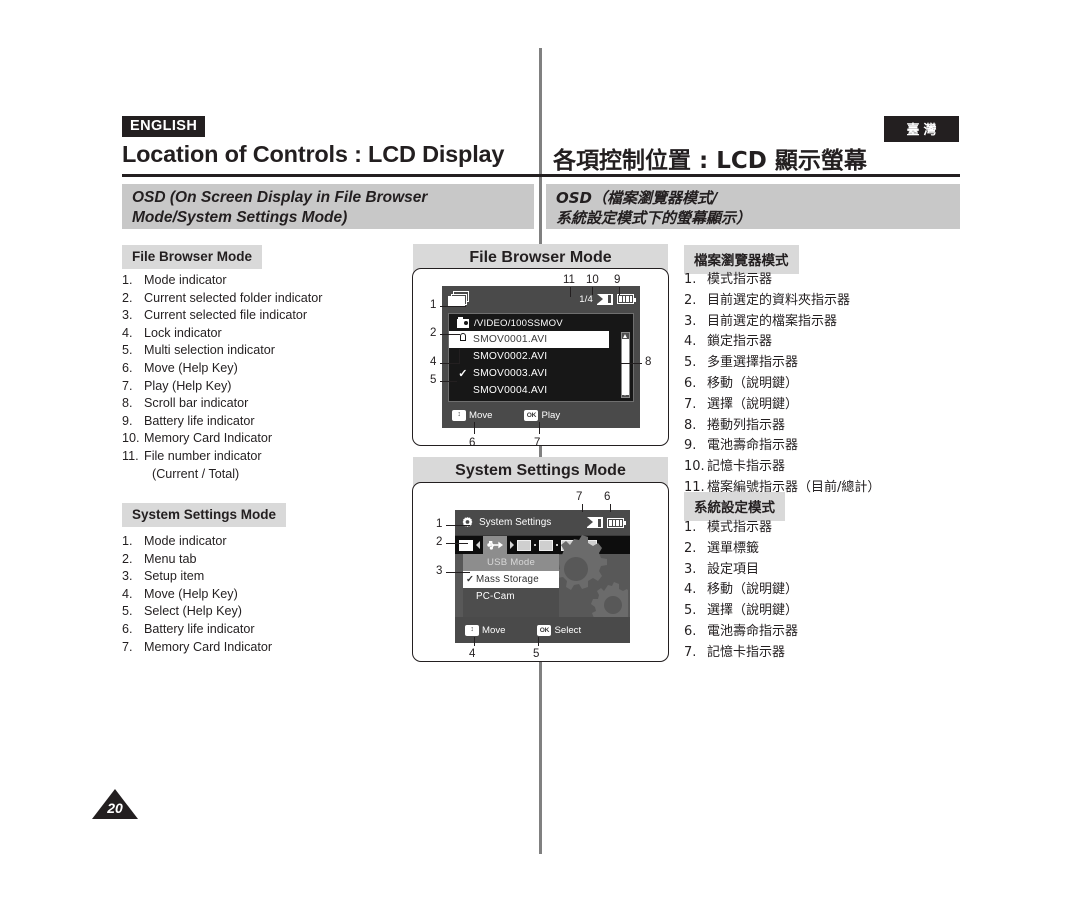  What do you see at coordinates (541, 390) in the screenshot?
I see `file-list-item: SMOV0004.AVI` at bounding box center [541, 390].